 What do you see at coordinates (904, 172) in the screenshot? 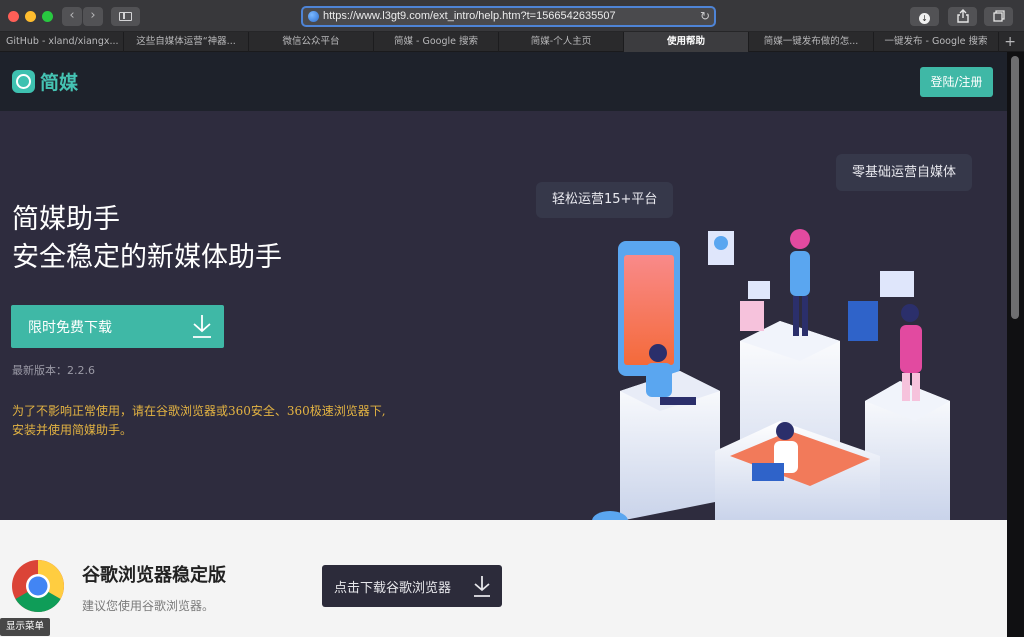
I see `feature-bubble-zero-basis: 零基础运营自媒体` at bounding box center [904, 172].